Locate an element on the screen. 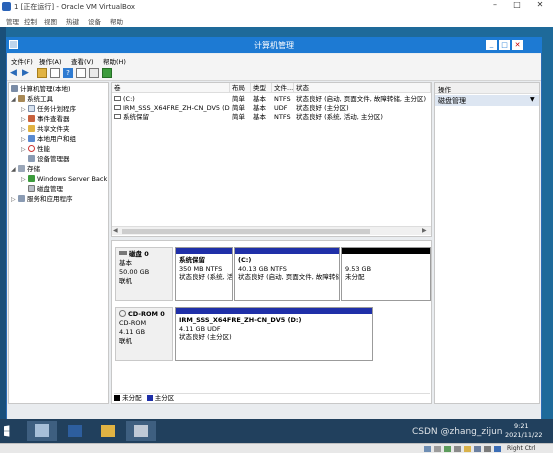 The height and width of the screenshot is (453, 553). cd-icon is located at coordinates (122, 313).